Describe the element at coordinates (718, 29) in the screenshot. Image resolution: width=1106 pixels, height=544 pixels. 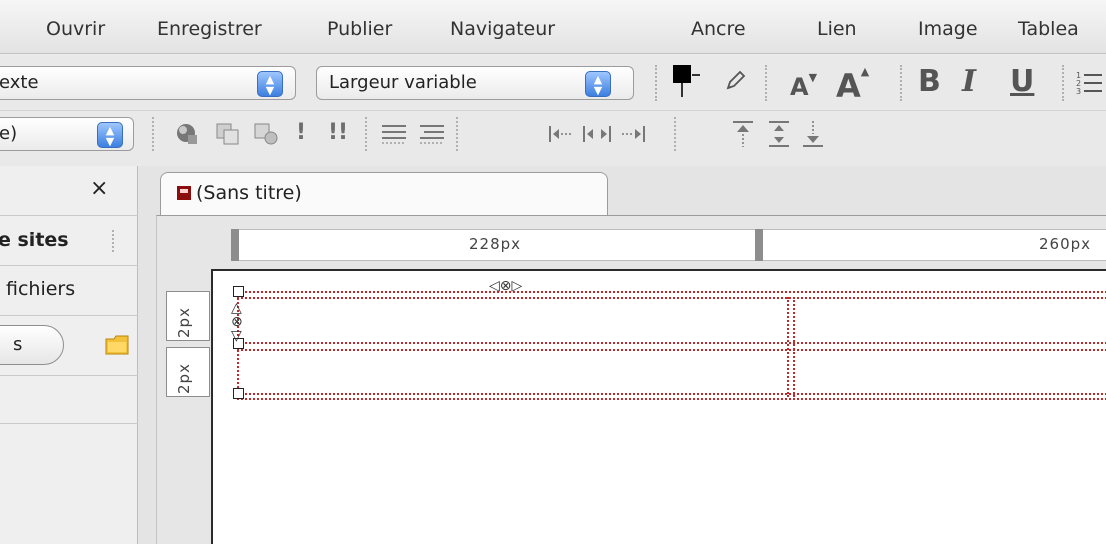
I see `anchor-button: Ancre` at that location.